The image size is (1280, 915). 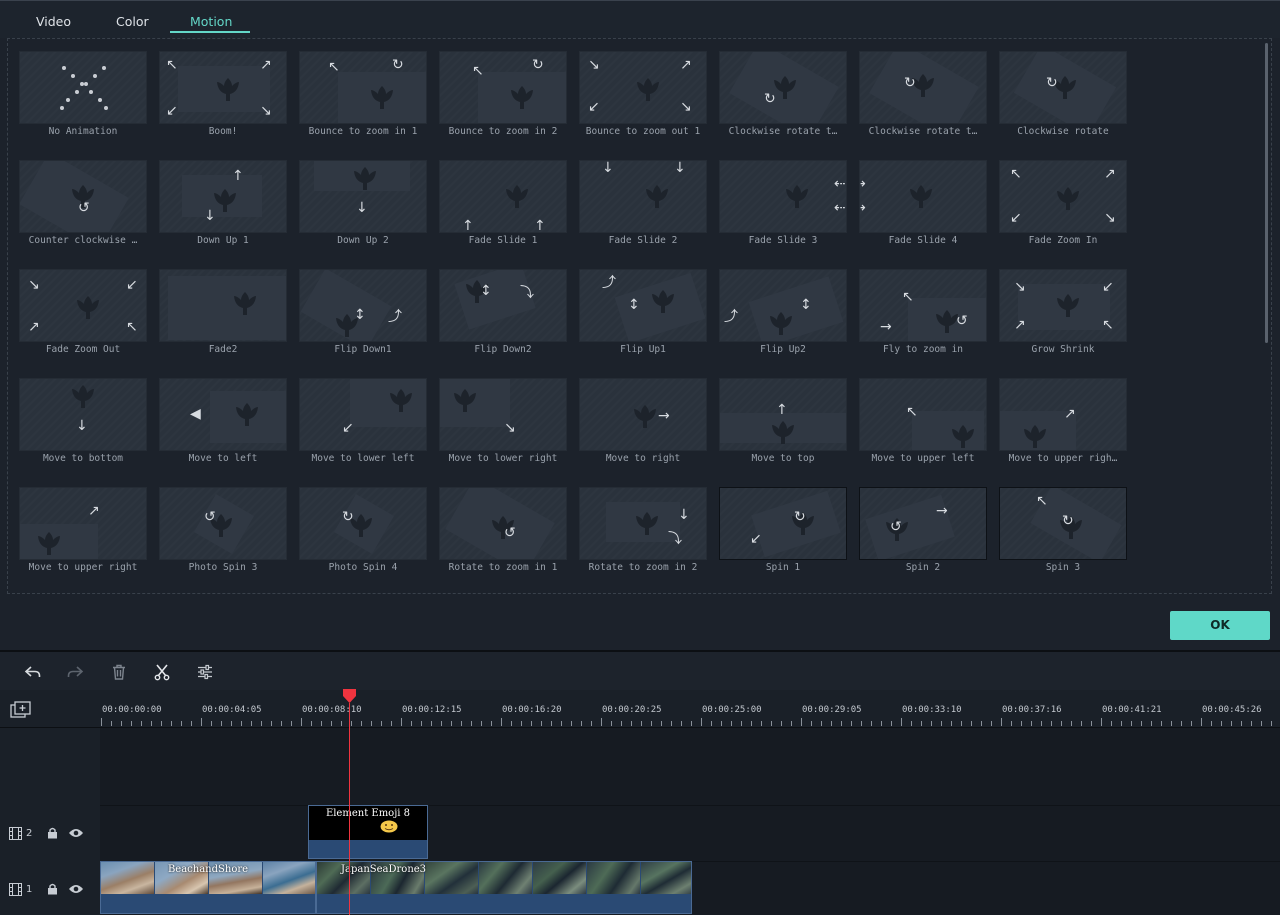 What do you see at coordinates (923, 414) in the screenshot?
I see `preset-thumbnail: ↖` at bounding box center [923, 414].